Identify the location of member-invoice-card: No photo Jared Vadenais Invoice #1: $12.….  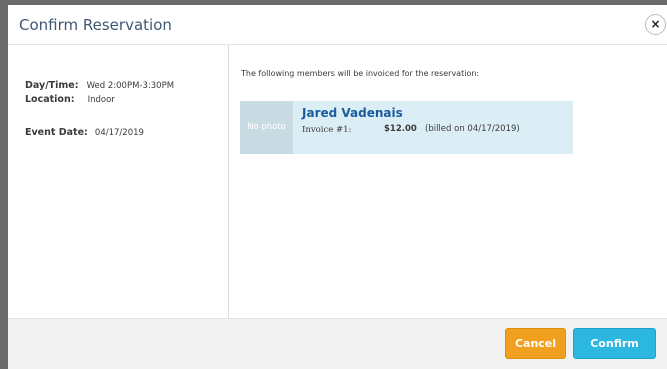
(406, 127).